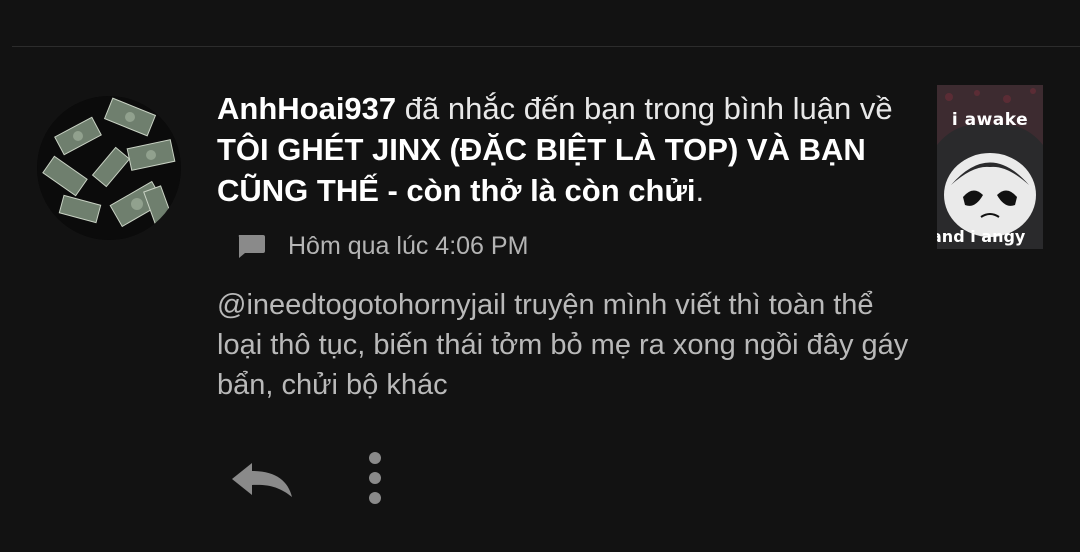 The width and height of the screenshot is (1080, 552). I want to click on reply-icon, so click(262, 480).